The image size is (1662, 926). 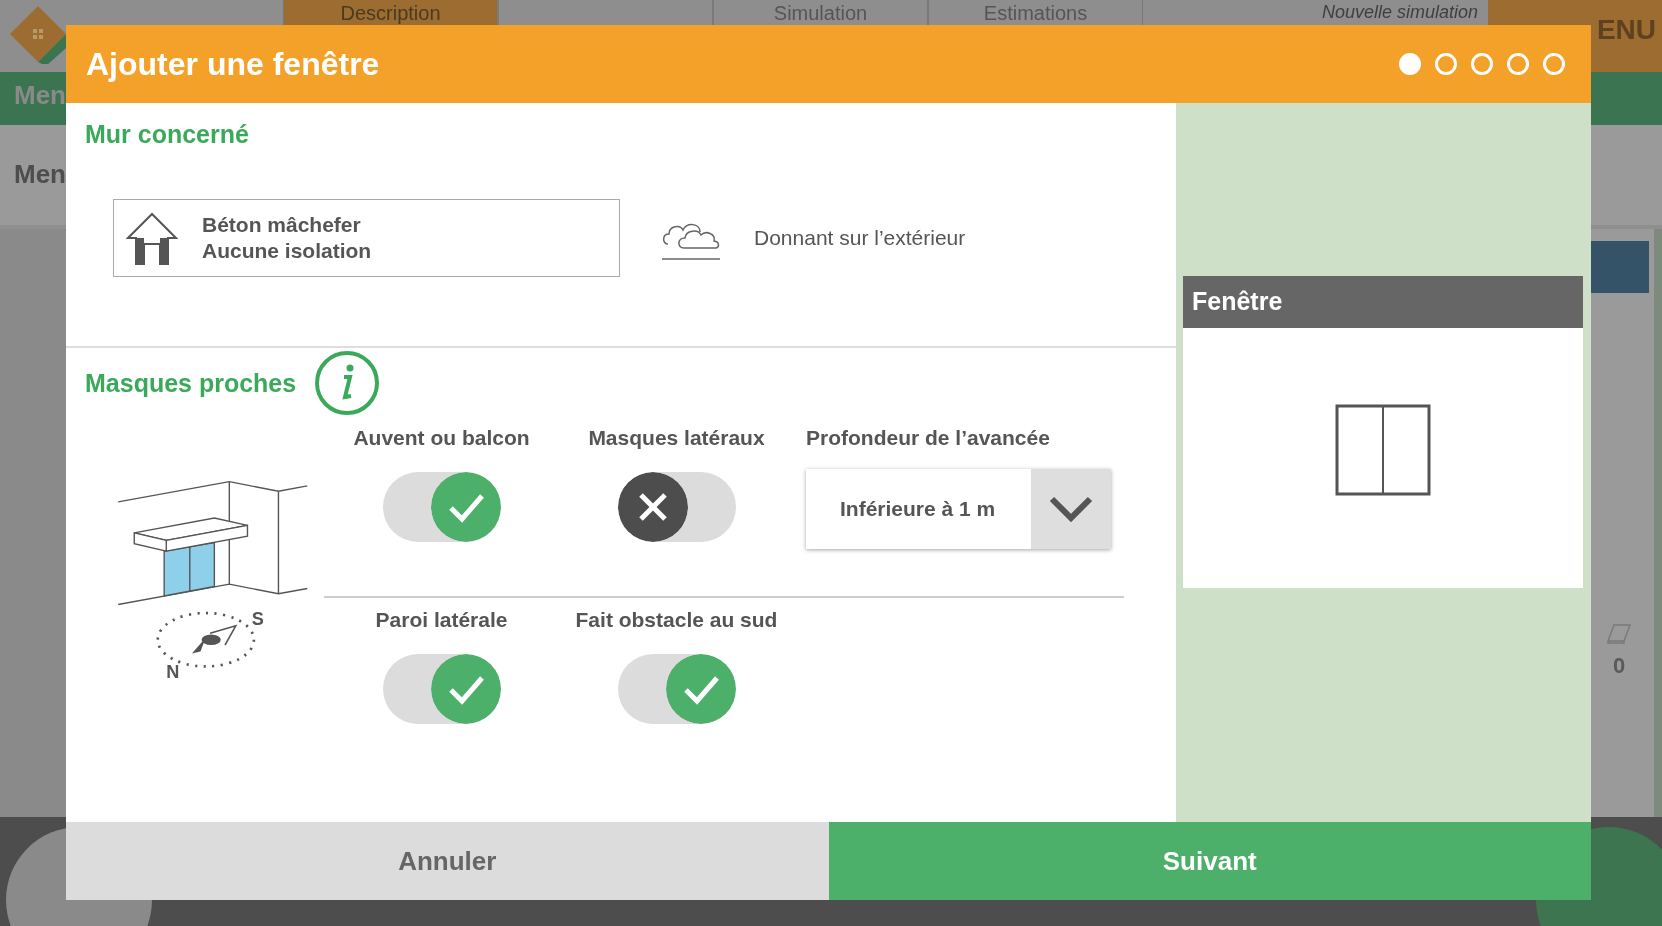 What do you see at coordinates (1383, 450) in the screenshot?
I see `window-icon` at bounding box center [1383, 450].